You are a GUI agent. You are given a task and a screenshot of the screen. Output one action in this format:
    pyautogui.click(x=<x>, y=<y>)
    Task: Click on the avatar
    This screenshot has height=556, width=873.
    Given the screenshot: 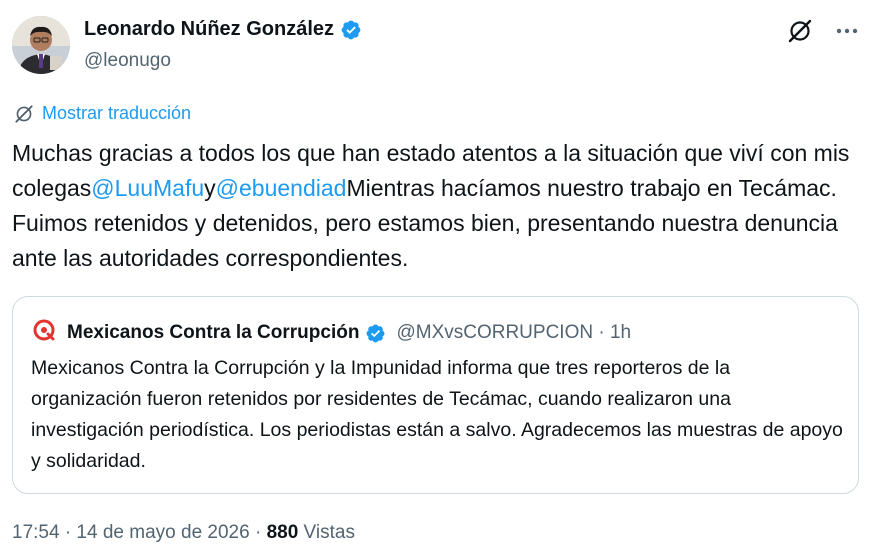 What is the action you would take?
    pyautogui.click(x=41, y=45)
    